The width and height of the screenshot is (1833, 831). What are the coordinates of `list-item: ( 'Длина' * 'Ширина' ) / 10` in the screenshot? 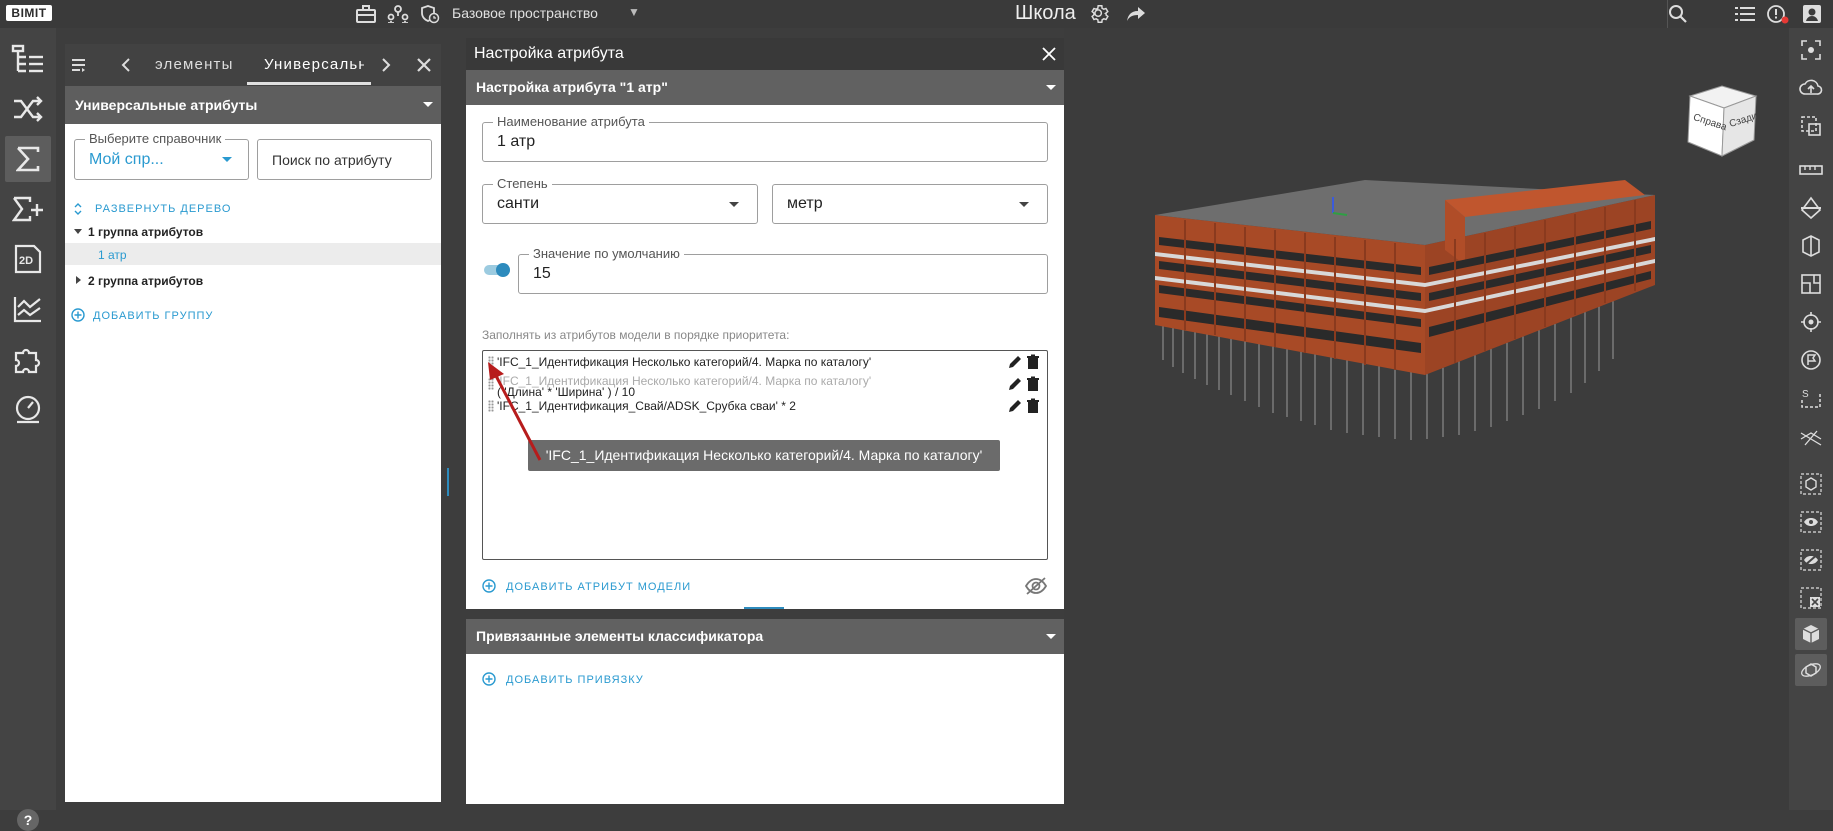 It's located at (766, 387).